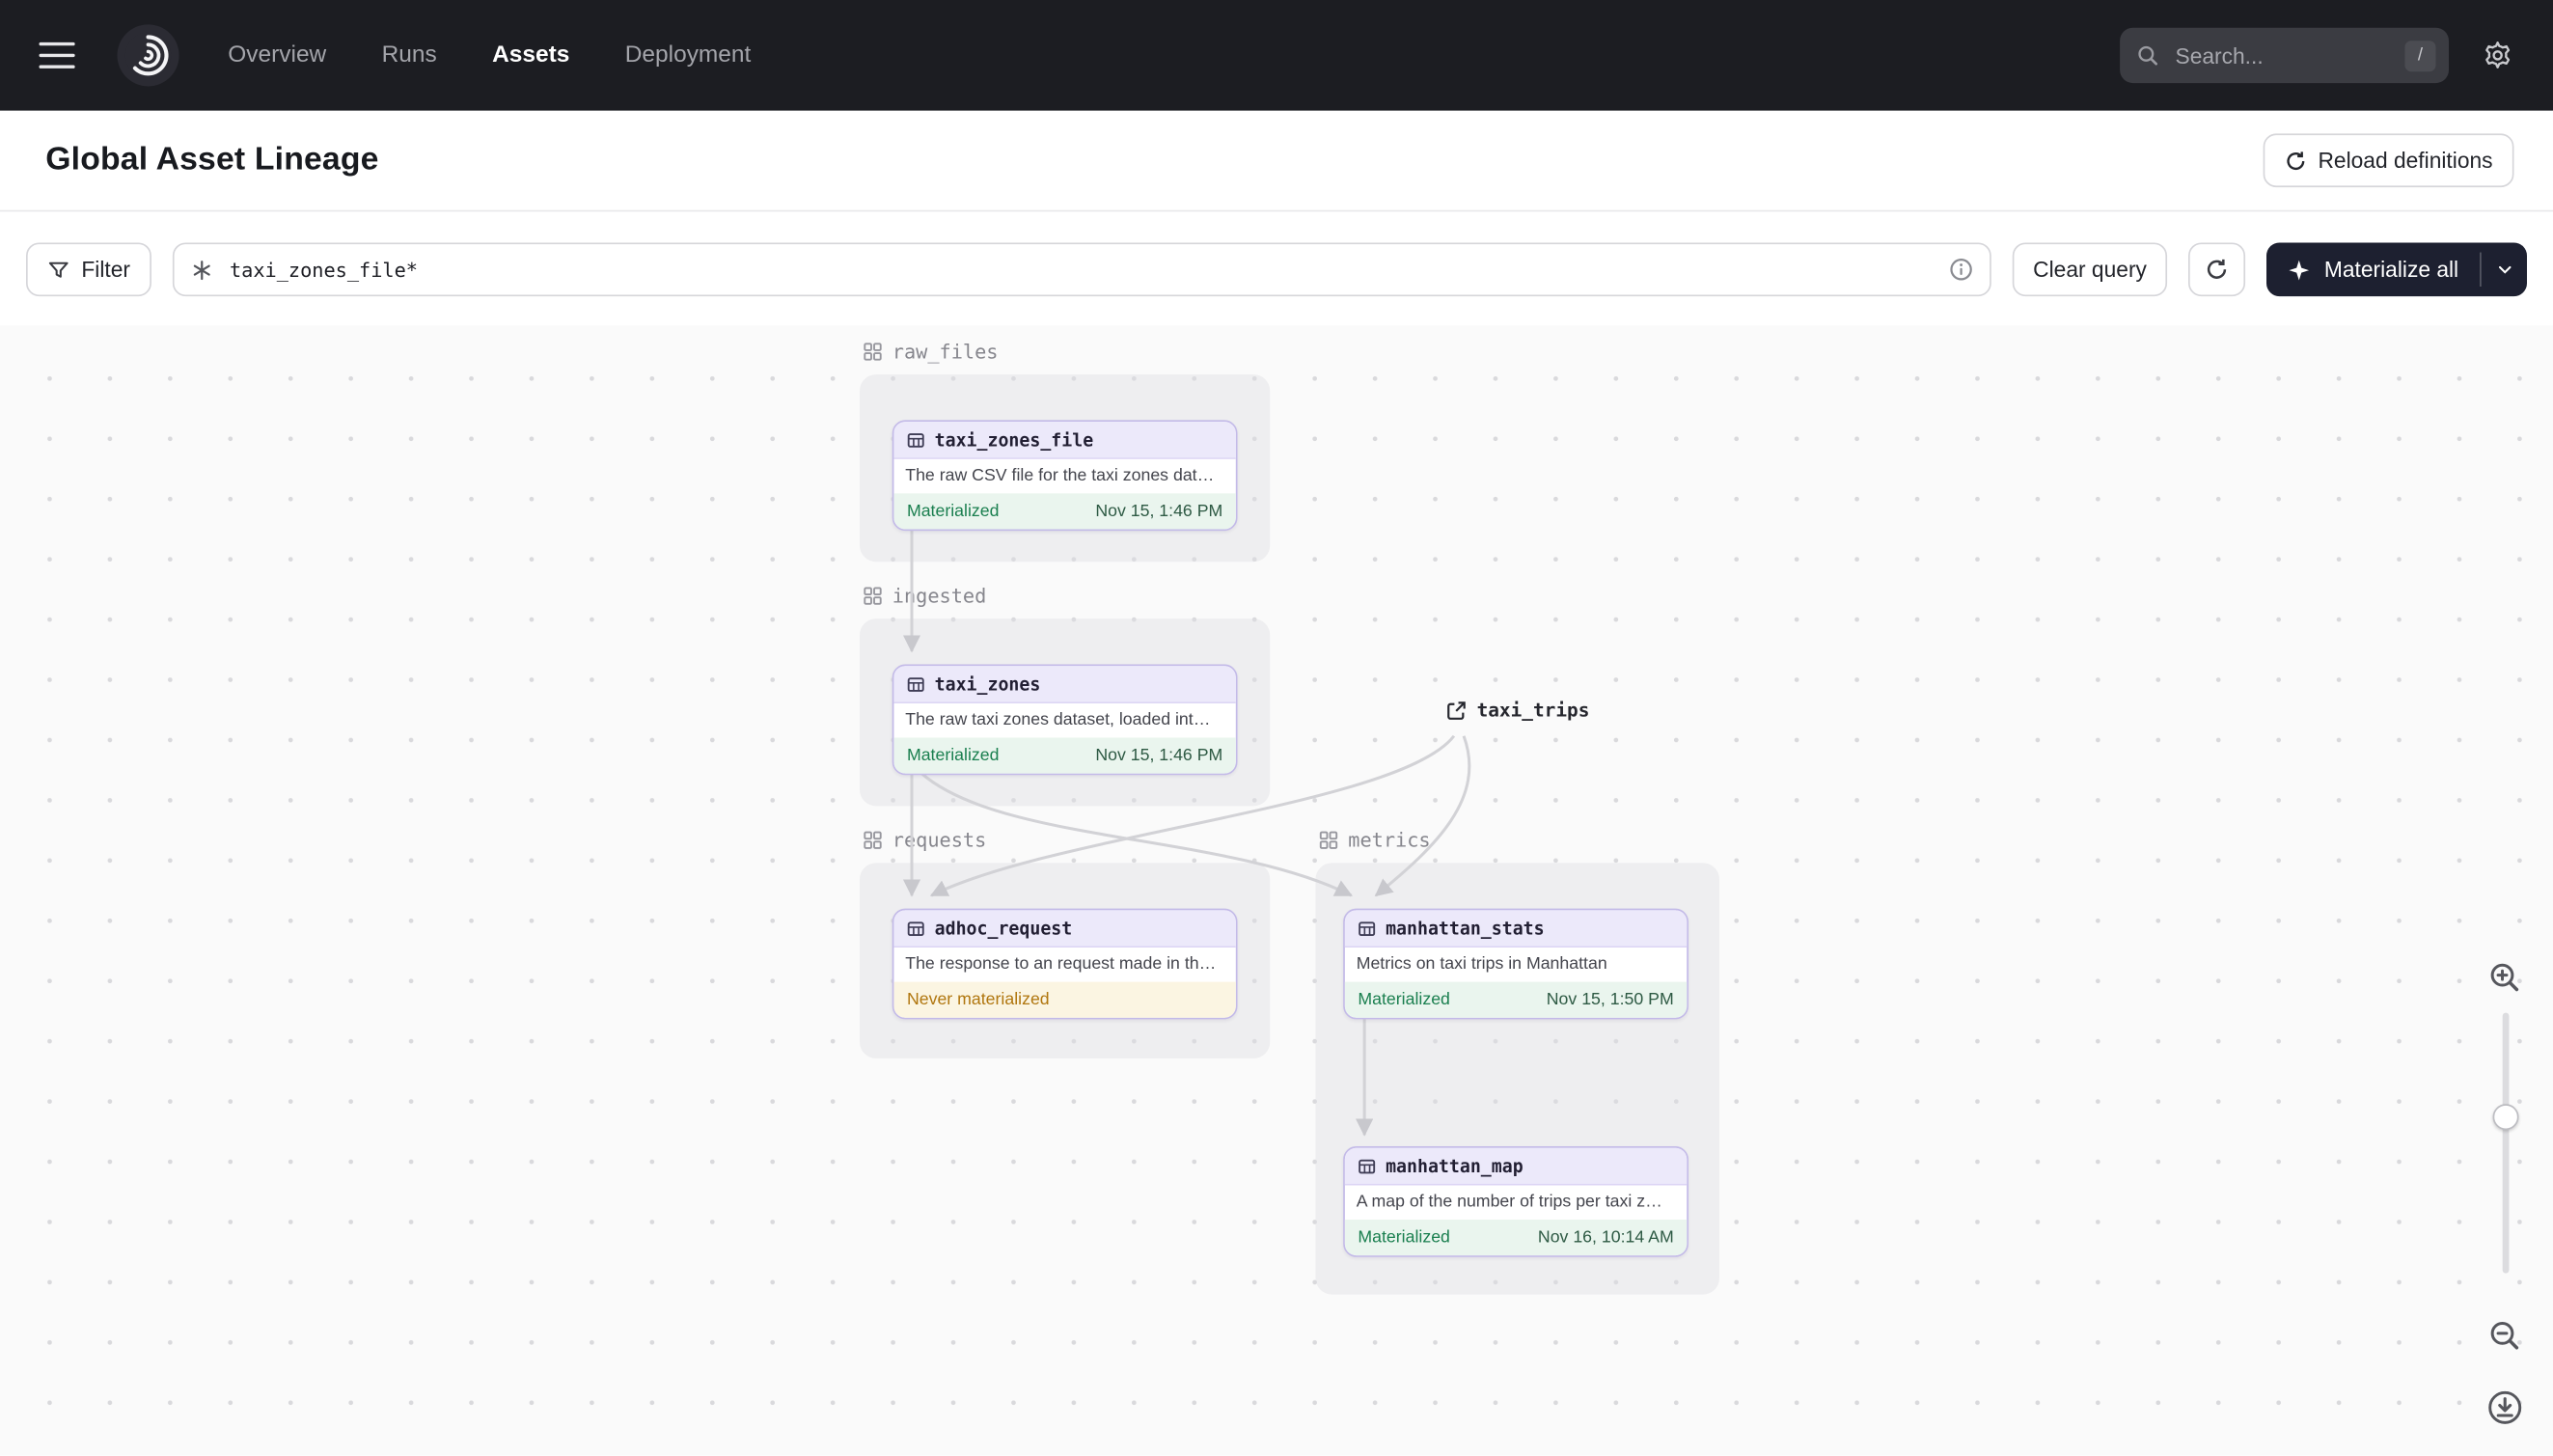  I want to click on logo-swirl, so click(148, 55).